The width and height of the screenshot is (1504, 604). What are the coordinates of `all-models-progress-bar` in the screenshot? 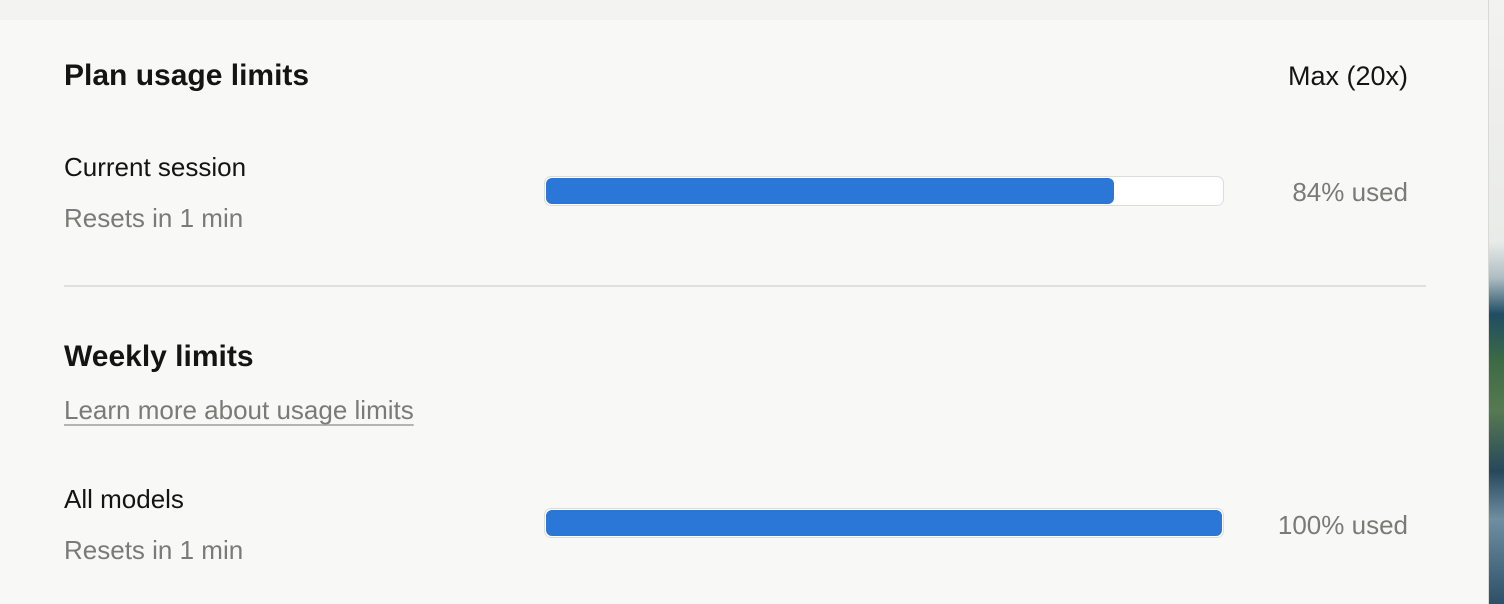 It's located at (884, 523).